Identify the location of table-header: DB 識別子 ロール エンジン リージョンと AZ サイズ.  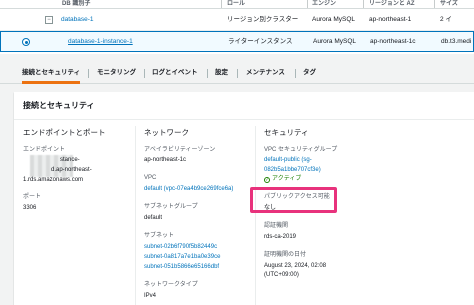
(237, 4).